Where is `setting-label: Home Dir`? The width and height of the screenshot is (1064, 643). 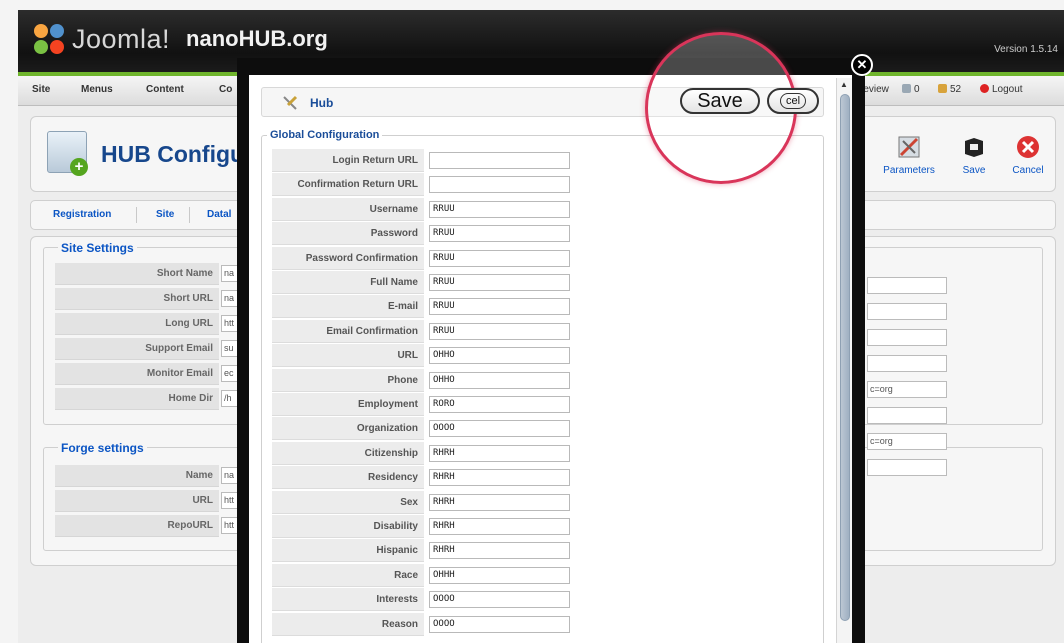
setting-label: Home Dir is located at coordinates (137, 399).